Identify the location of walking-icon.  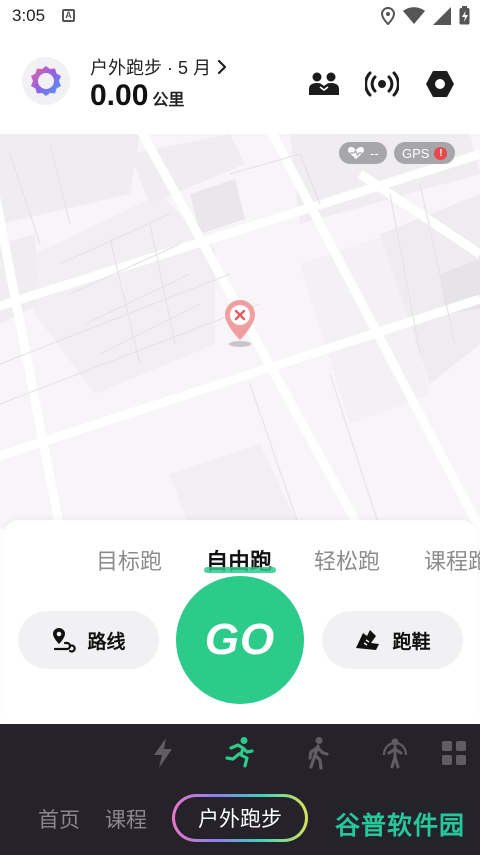
(318, 753).